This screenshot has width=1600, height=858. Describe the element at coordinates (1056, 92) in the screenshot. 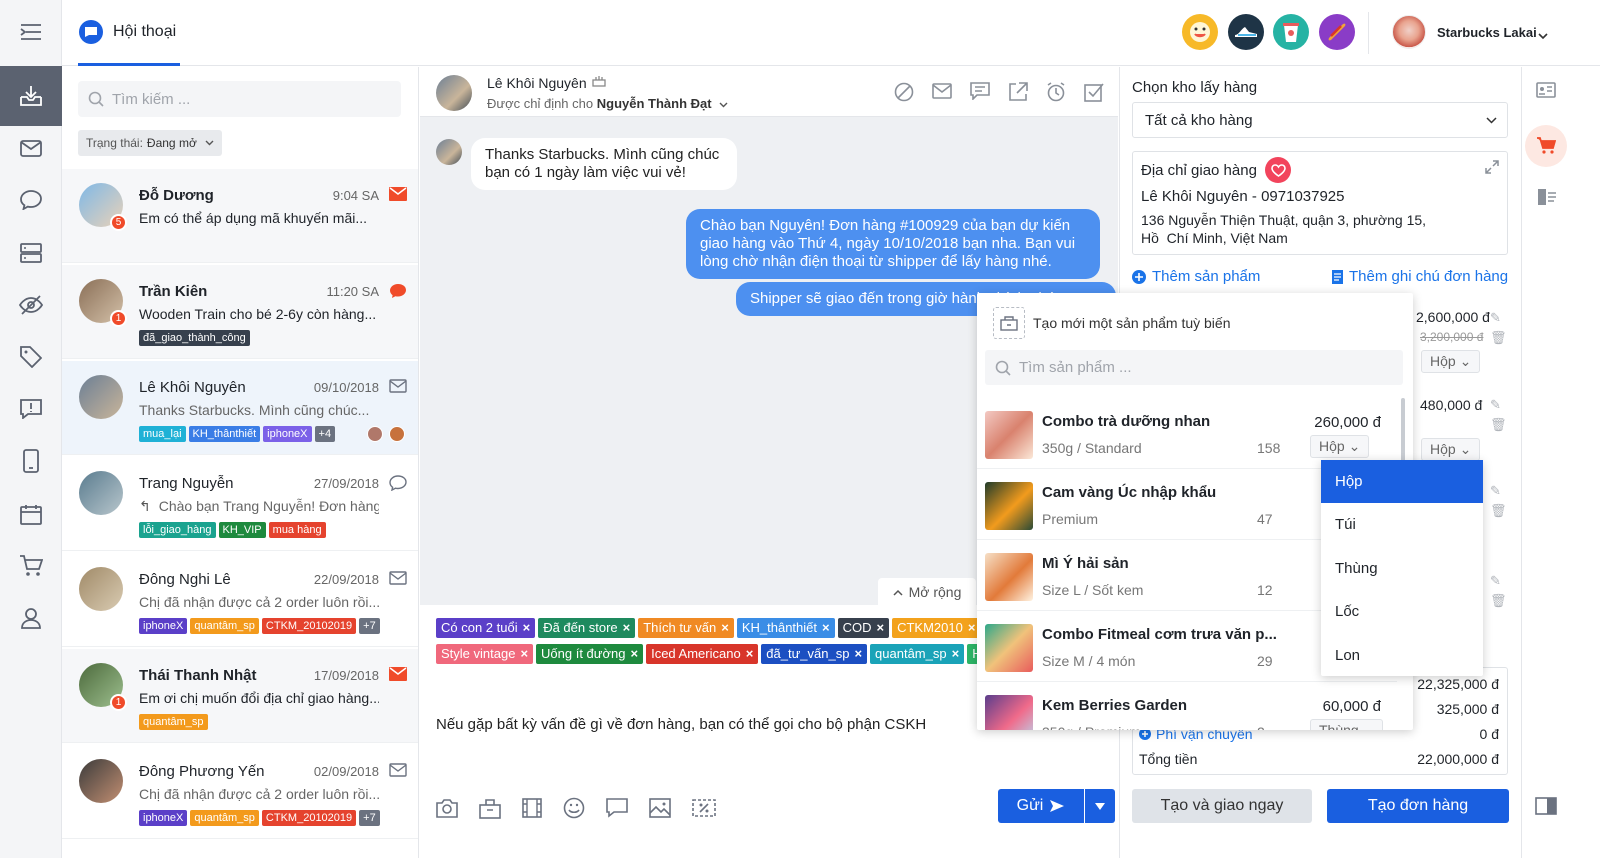

I see `alarm-icon` at that location.